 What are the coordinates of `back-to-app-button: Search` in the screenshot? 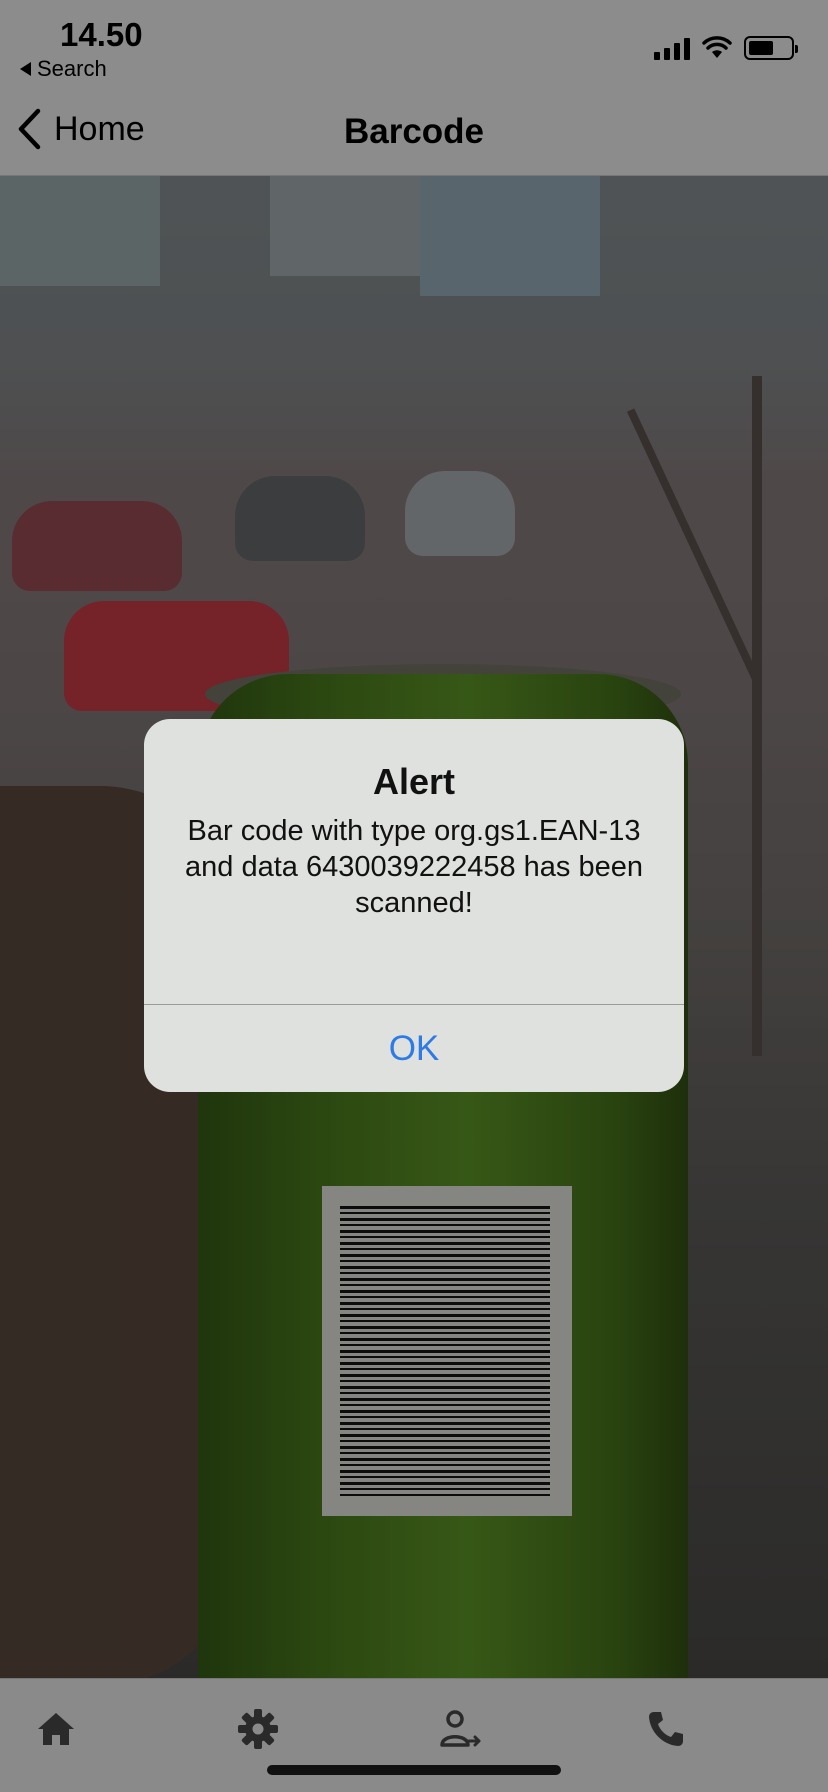 It's located at (63, 69).